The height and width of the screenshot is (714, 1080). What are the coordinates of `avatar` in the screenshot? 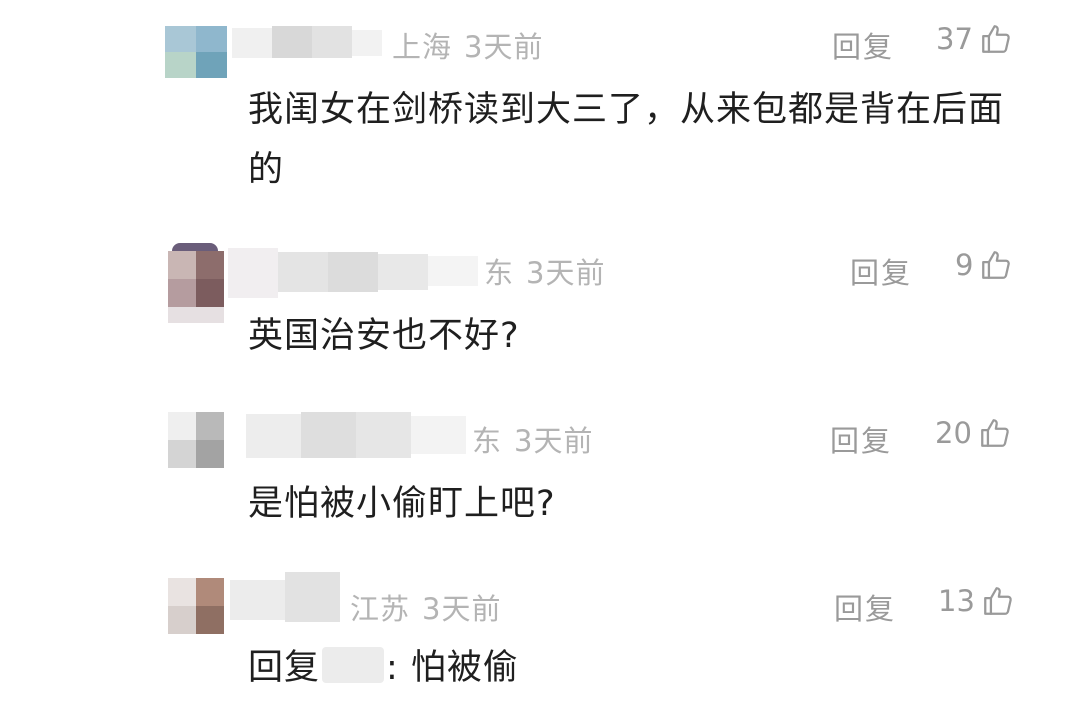 It's located at (196, 606).